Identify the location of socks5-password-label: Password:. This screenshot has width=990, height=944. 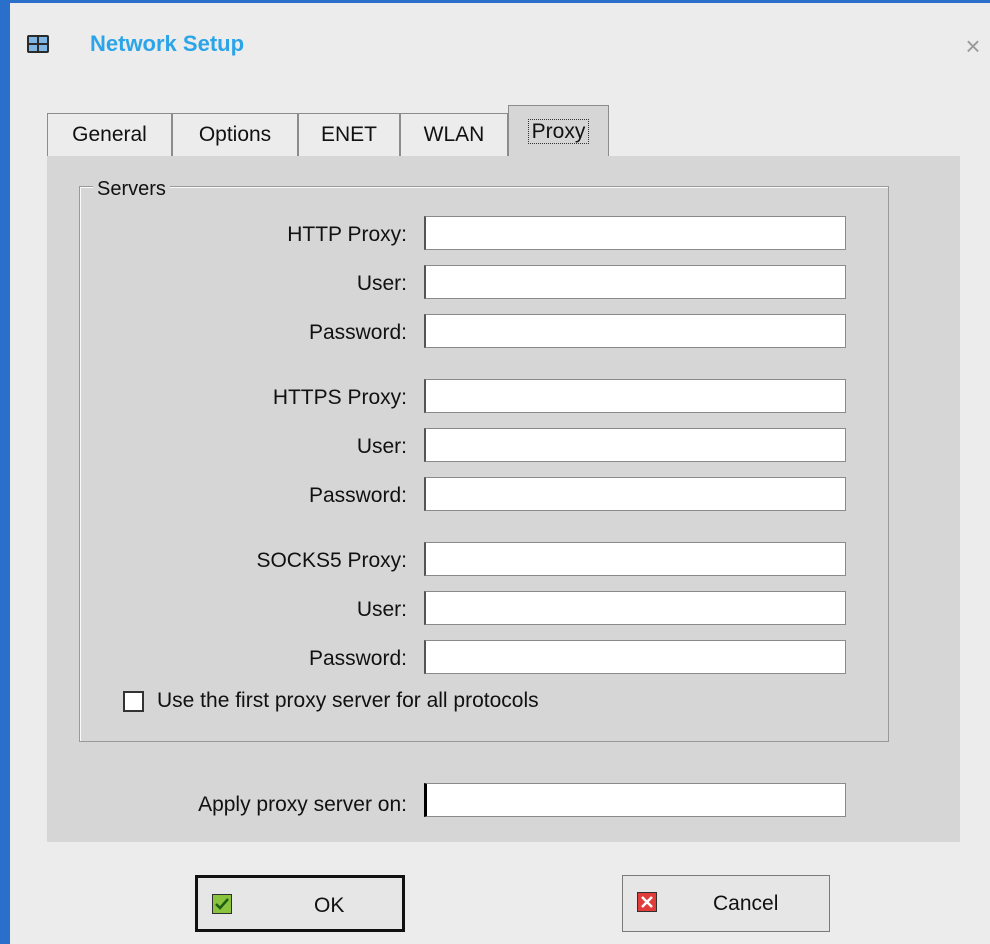
(357, 658).